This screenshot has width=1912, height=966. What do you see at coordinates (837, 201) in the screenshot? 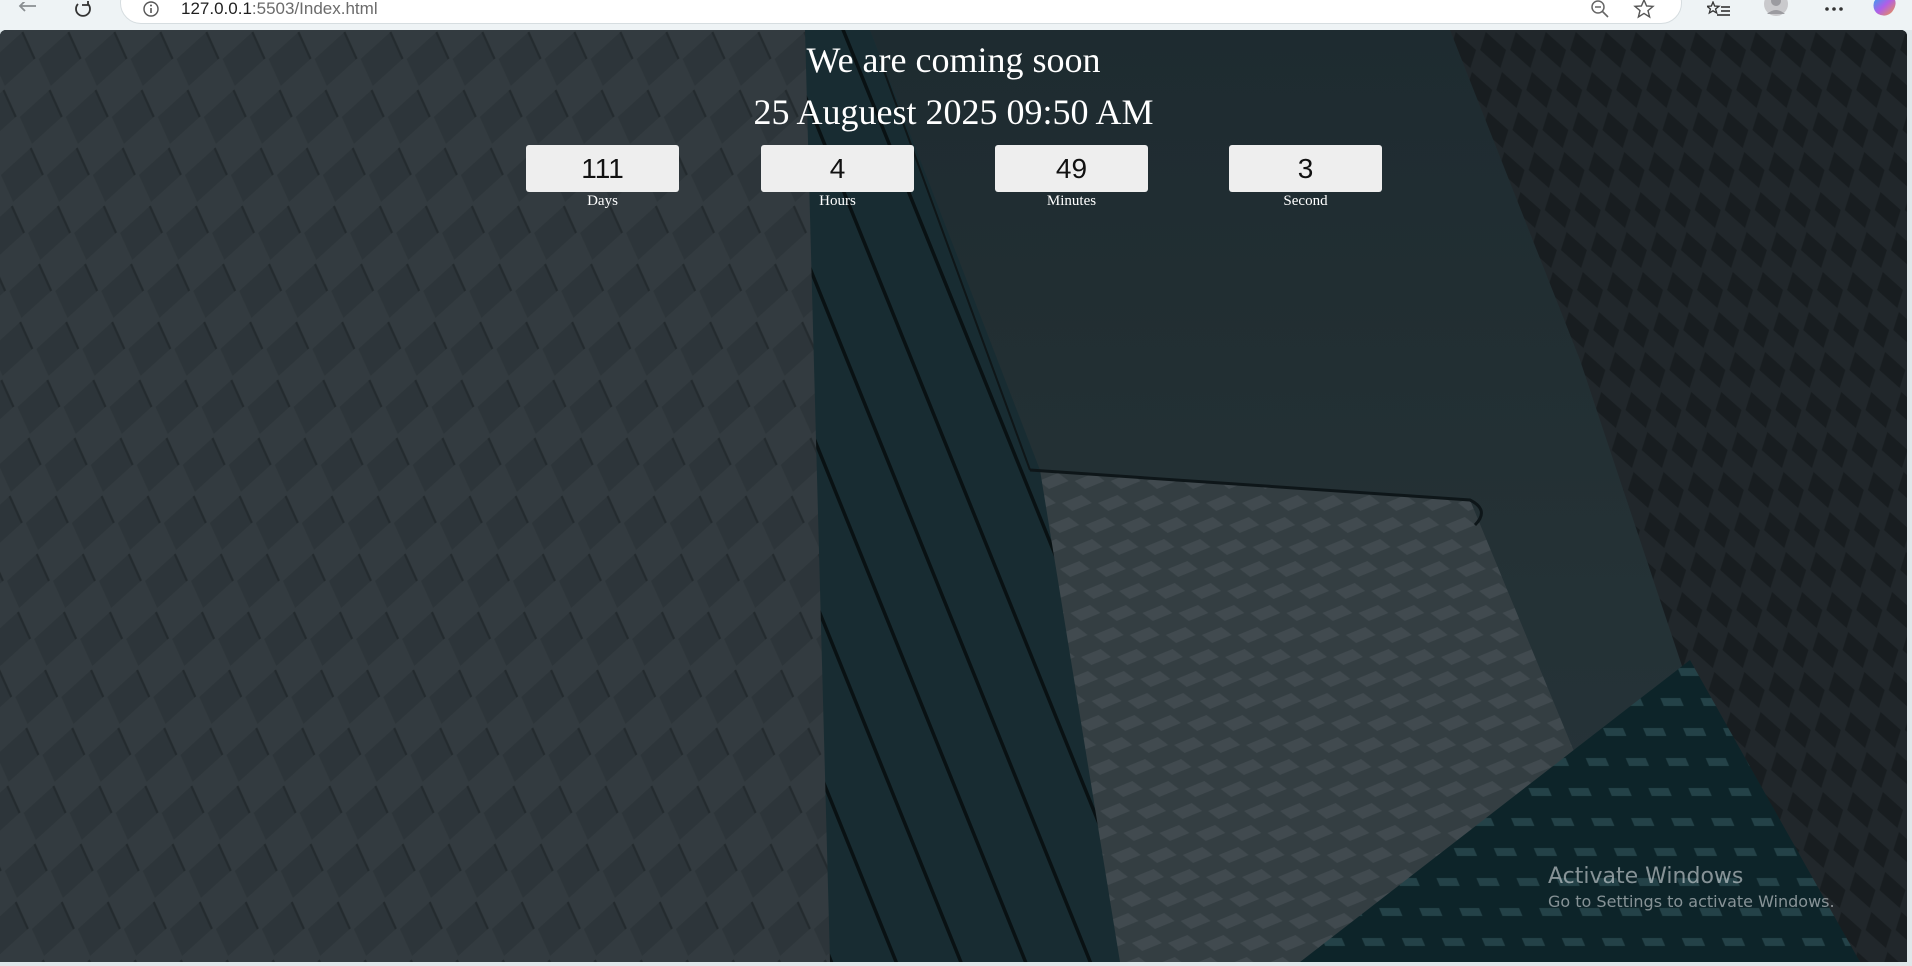
I see `countdown-hours-label: Hours` at bounding box center [837, 201].